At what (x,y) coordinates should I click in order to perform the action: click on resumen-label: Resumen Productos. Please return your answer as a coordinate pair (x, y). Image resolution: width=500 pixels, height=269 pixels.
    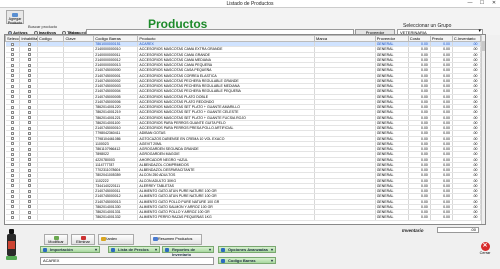
    Looking at the image, I should click on (175, 239).